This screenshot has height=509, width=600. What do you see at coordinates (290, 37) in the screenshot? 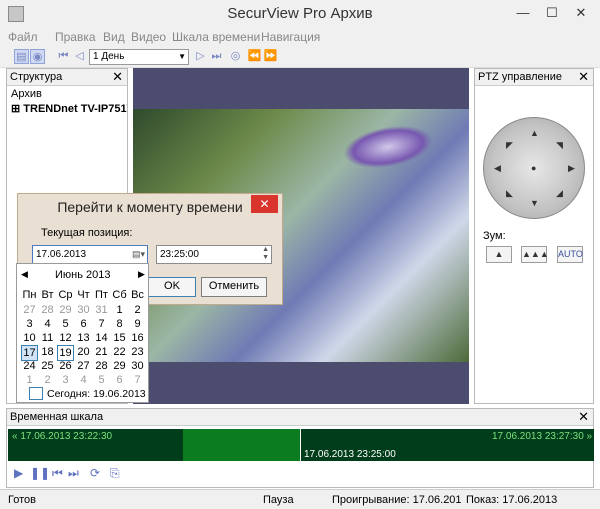
I see `menu-navigation: Навигация` at bounding box center [290, 37].